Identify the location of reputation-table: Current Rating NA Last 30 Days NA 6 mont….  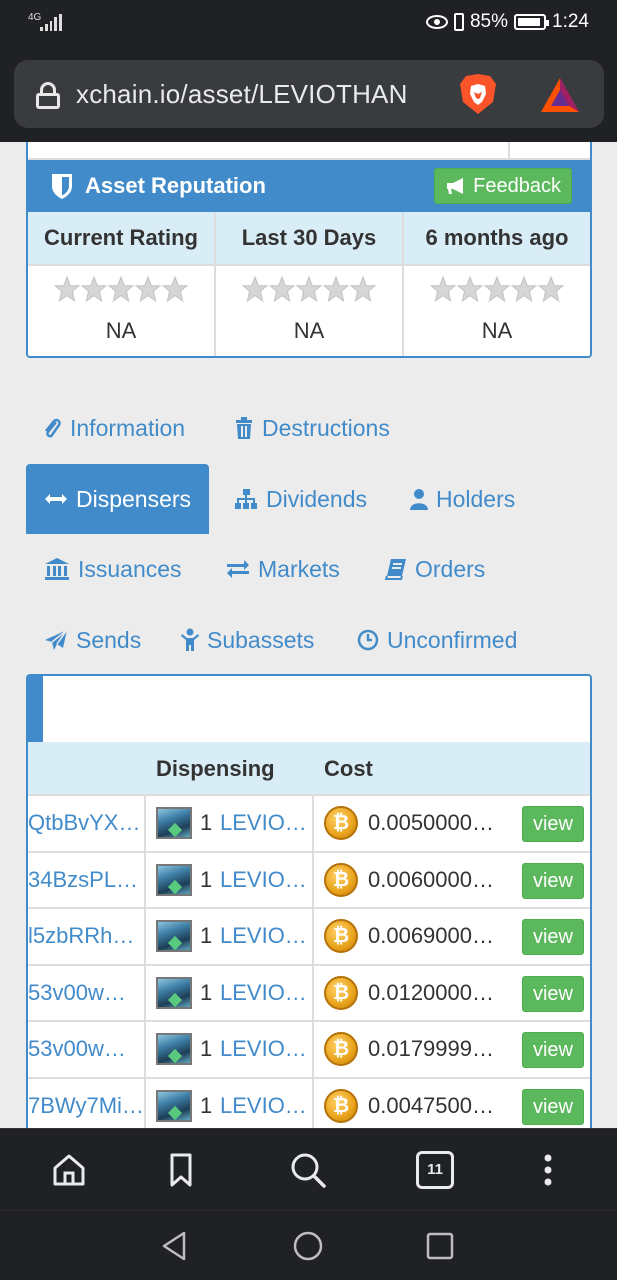
(309, 284).